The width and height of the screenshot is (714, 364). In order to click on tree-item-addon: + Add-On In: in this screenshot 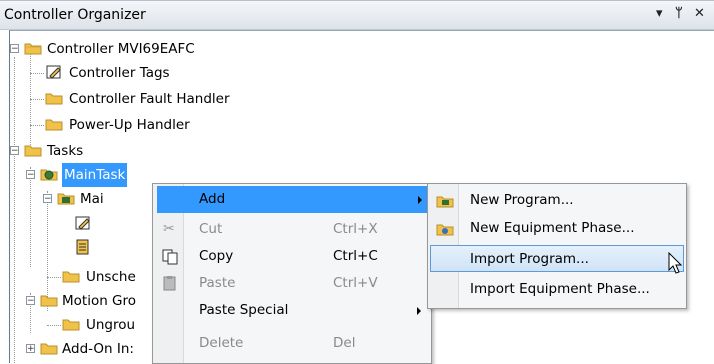, I will do `click(85, 349)`.